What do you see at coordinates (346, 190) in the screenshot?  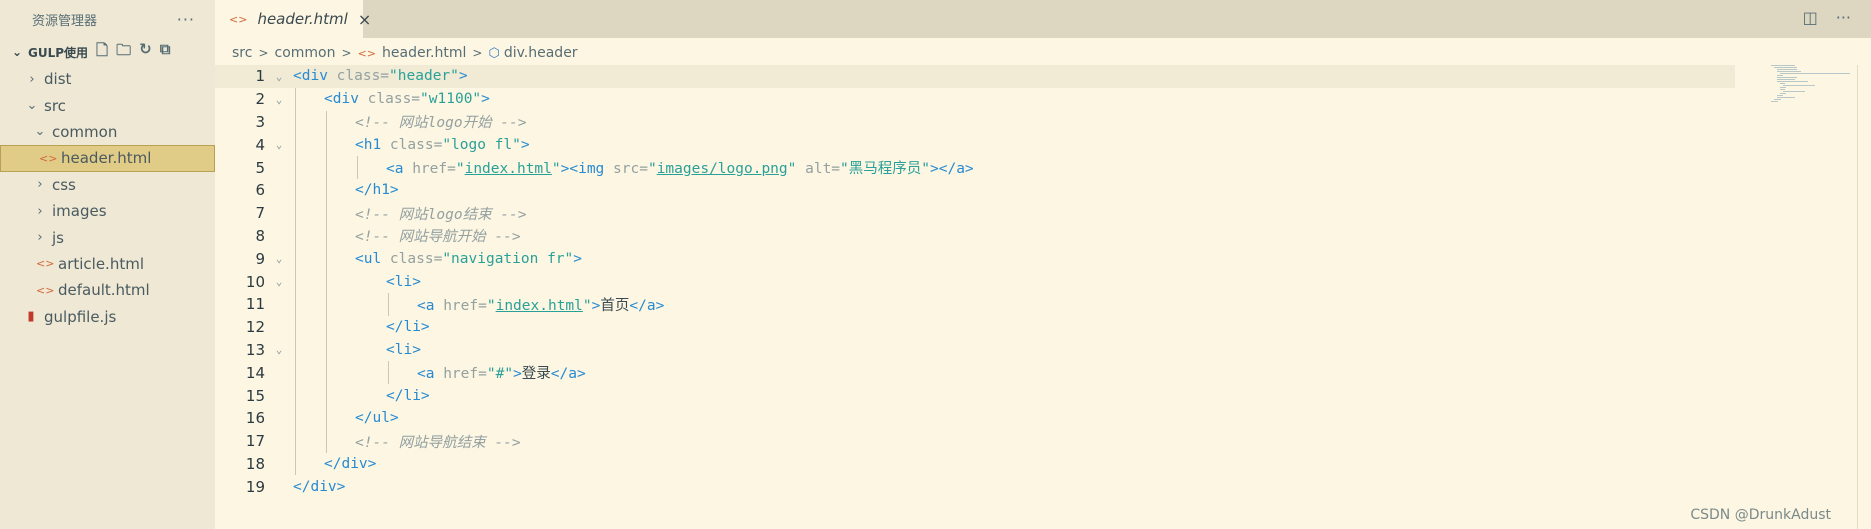 I see `code-text: </h1>` at bounding box center [346, 190].